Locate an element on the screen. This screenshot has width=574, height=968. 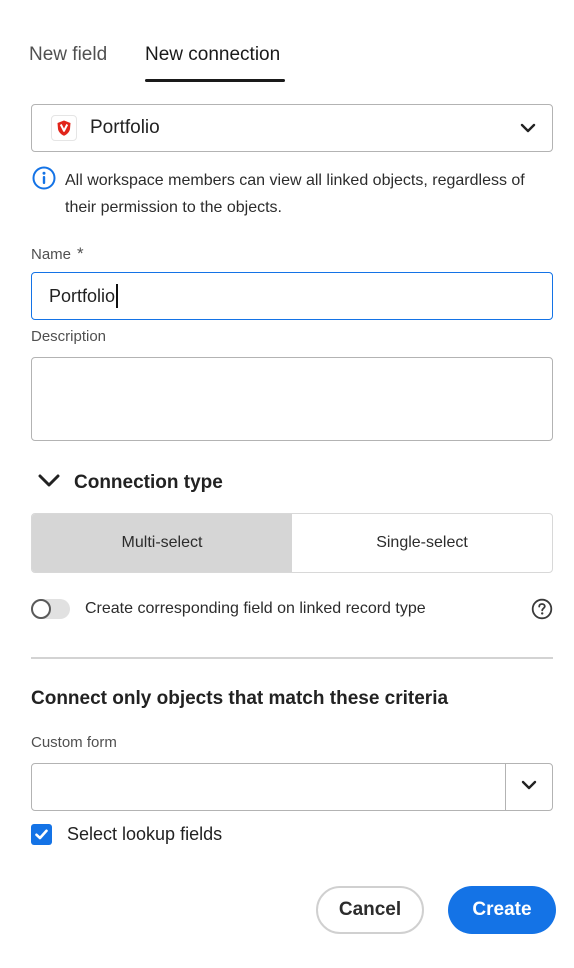
connection-type-title: Connection type is located at coordinates (148, 482).